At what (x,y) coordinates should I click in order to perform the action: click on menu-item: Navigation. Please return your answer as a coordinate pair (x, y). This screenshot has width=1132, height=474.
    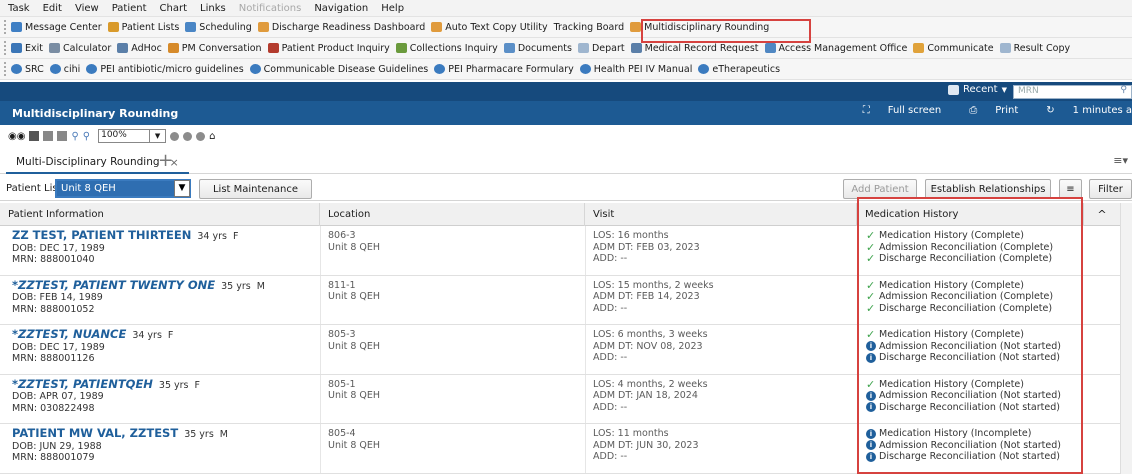
    Looking at the image, I should click on (341, 8).